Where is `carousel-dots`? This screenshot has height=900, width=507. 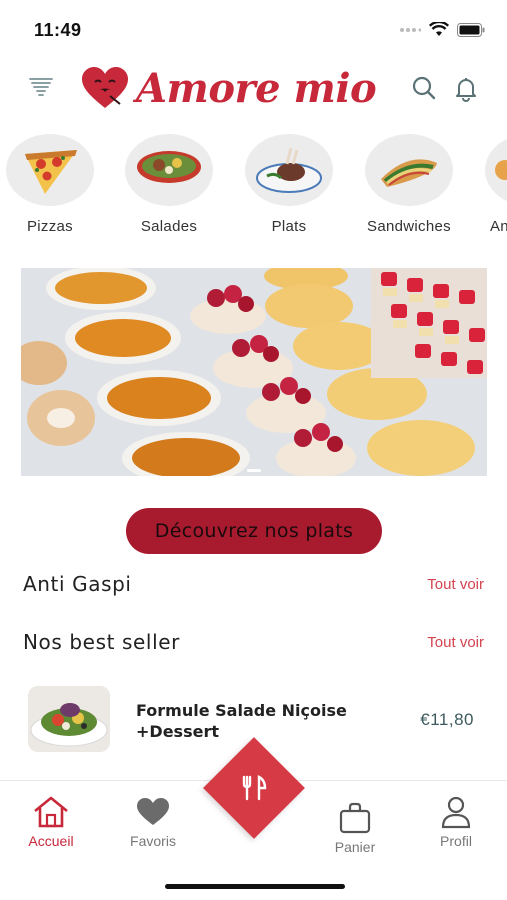
carousel-dots is located at coordinates (254, 470).